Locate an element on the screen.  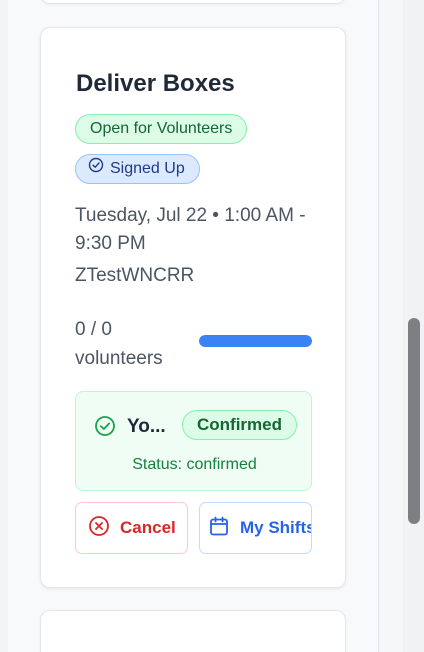
volunteer-progress-fill is located at coordinates (255, 341).